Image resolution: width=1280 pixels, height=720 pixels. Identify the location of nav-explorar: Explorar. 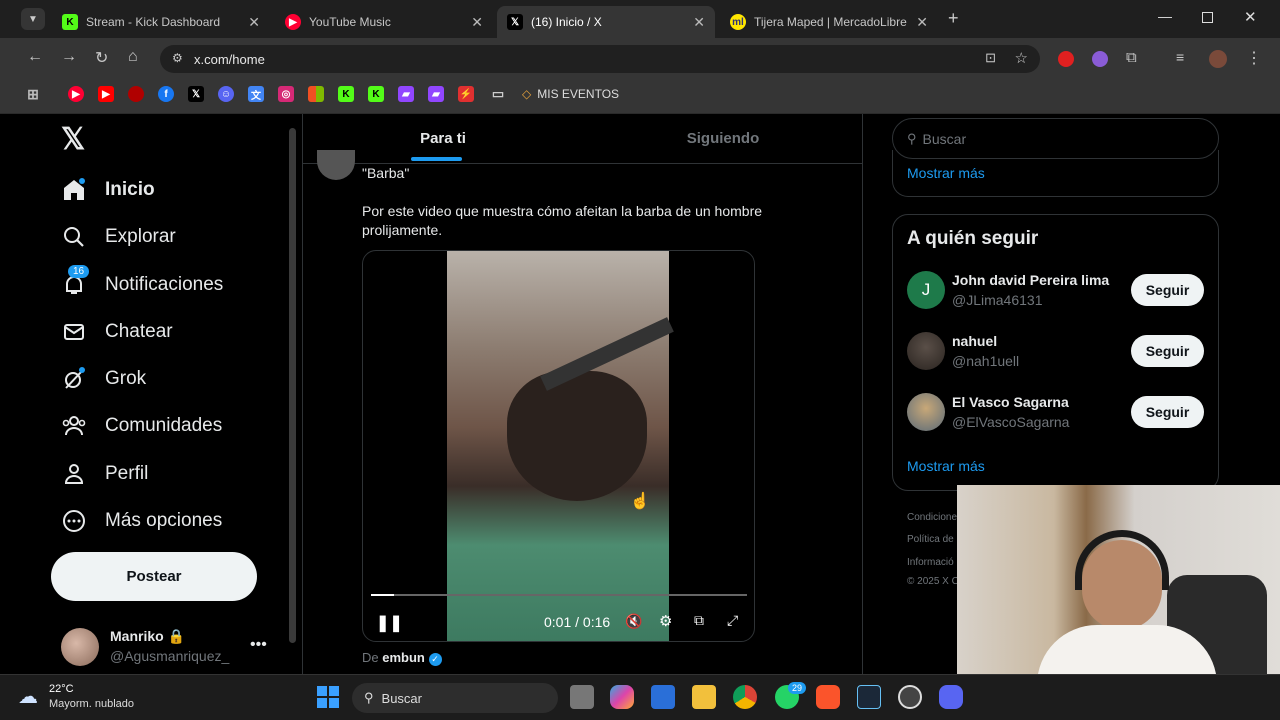
(118, 237).